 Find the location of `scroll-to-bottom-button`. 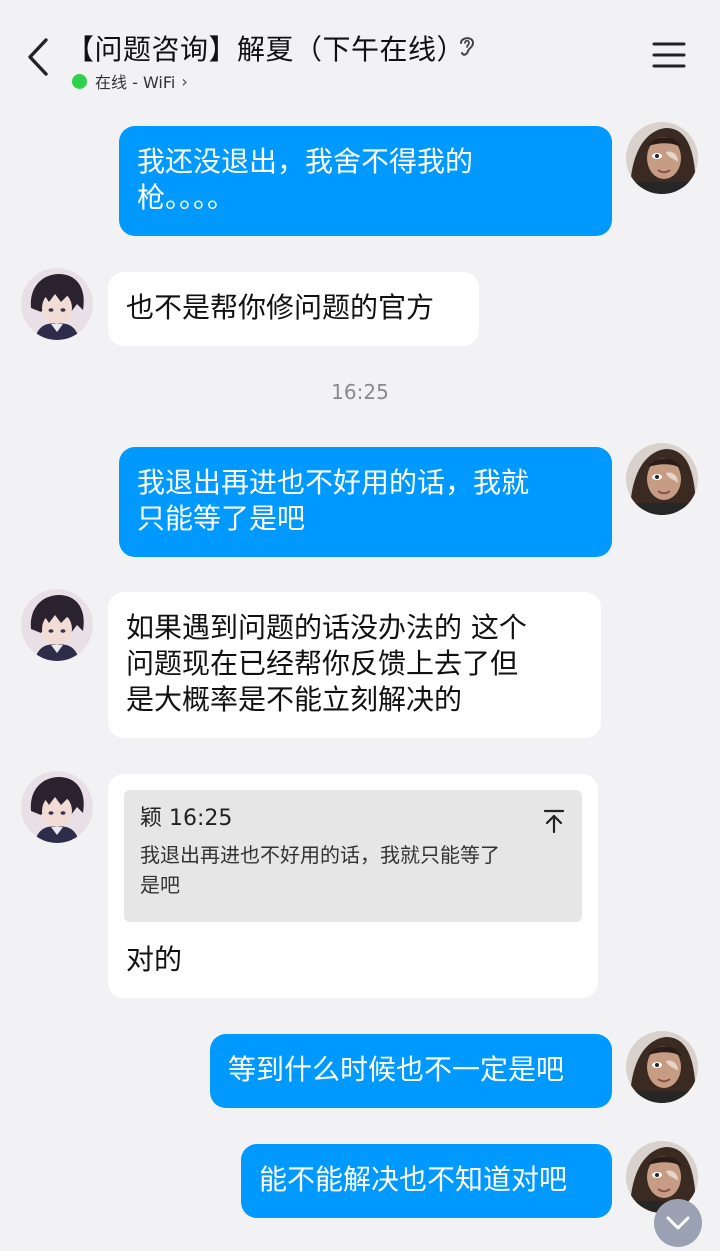

scroll-to-bottom-button is located at coordinates (678, 1223).